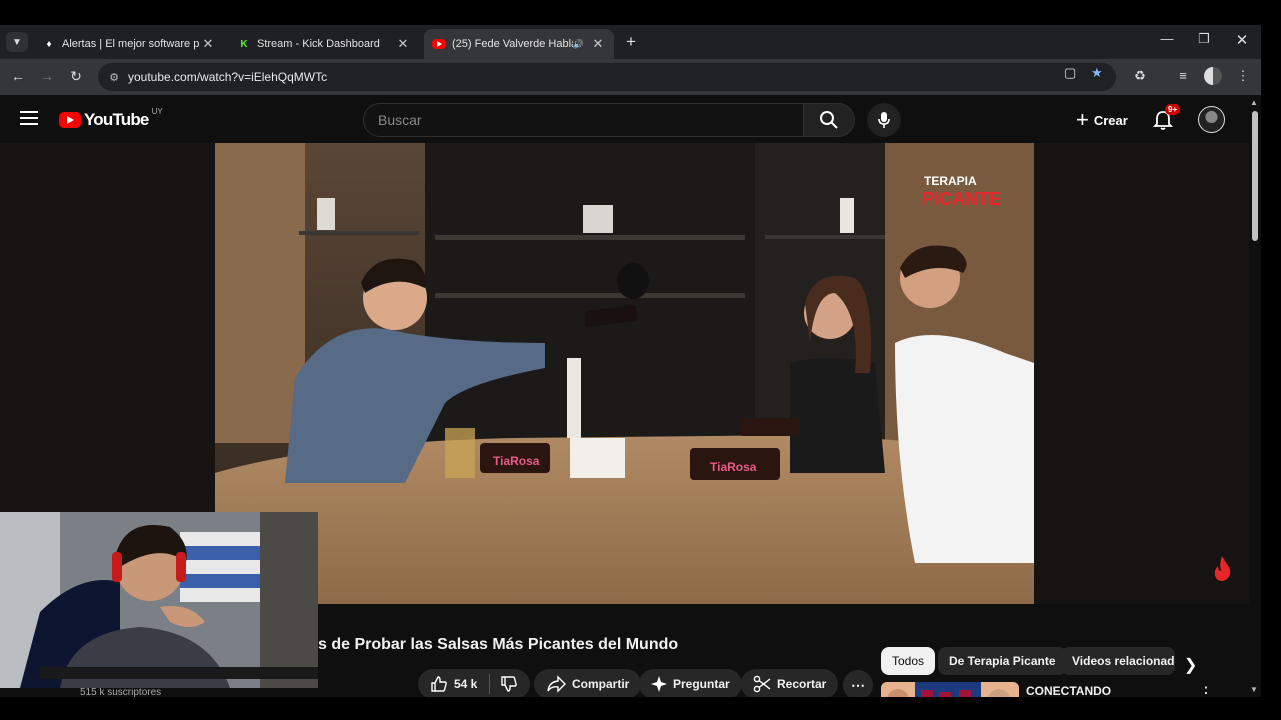 The image size is (1281, 720). What do you see at coordinates (1254, 689) in the screenshot?
I see `scroll-down-icon: ▼` at bounding box center [1254, 689].